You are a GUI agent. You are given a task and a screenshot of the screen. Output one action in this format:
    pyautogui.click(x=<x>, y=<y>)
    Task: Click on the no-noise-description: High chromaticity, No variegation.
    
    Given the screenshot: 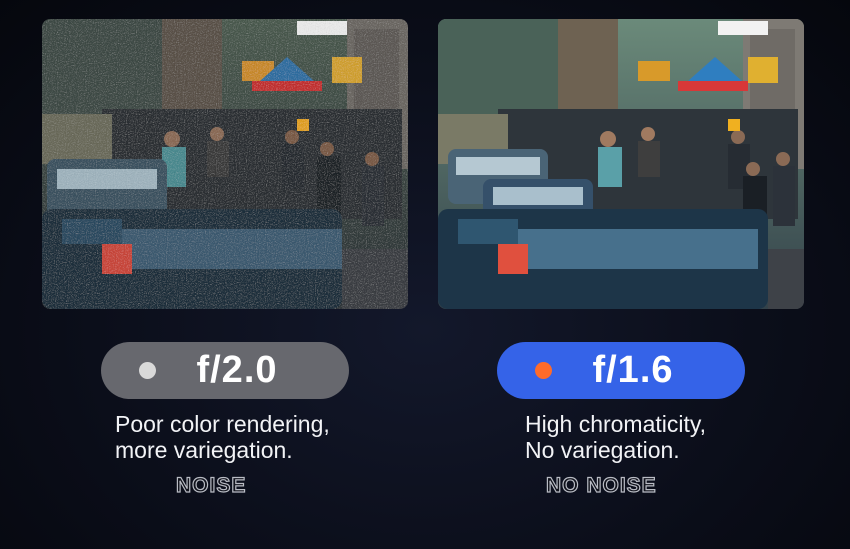 What is the action you would take?
    pyautogui.click(x=615, y=437)
    